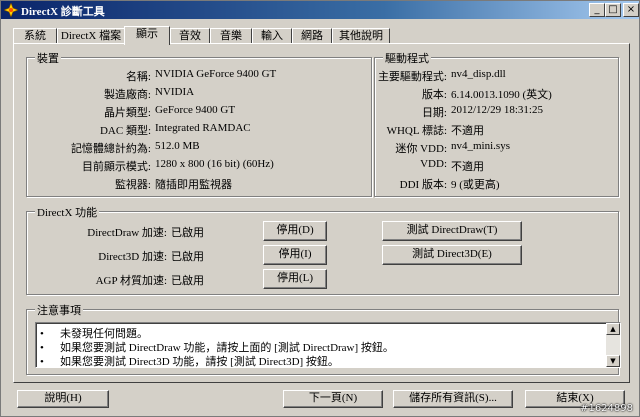  Describe the element at coordinates (606, 408) in the screenshot. I see `watermark: #1624898` at that location.